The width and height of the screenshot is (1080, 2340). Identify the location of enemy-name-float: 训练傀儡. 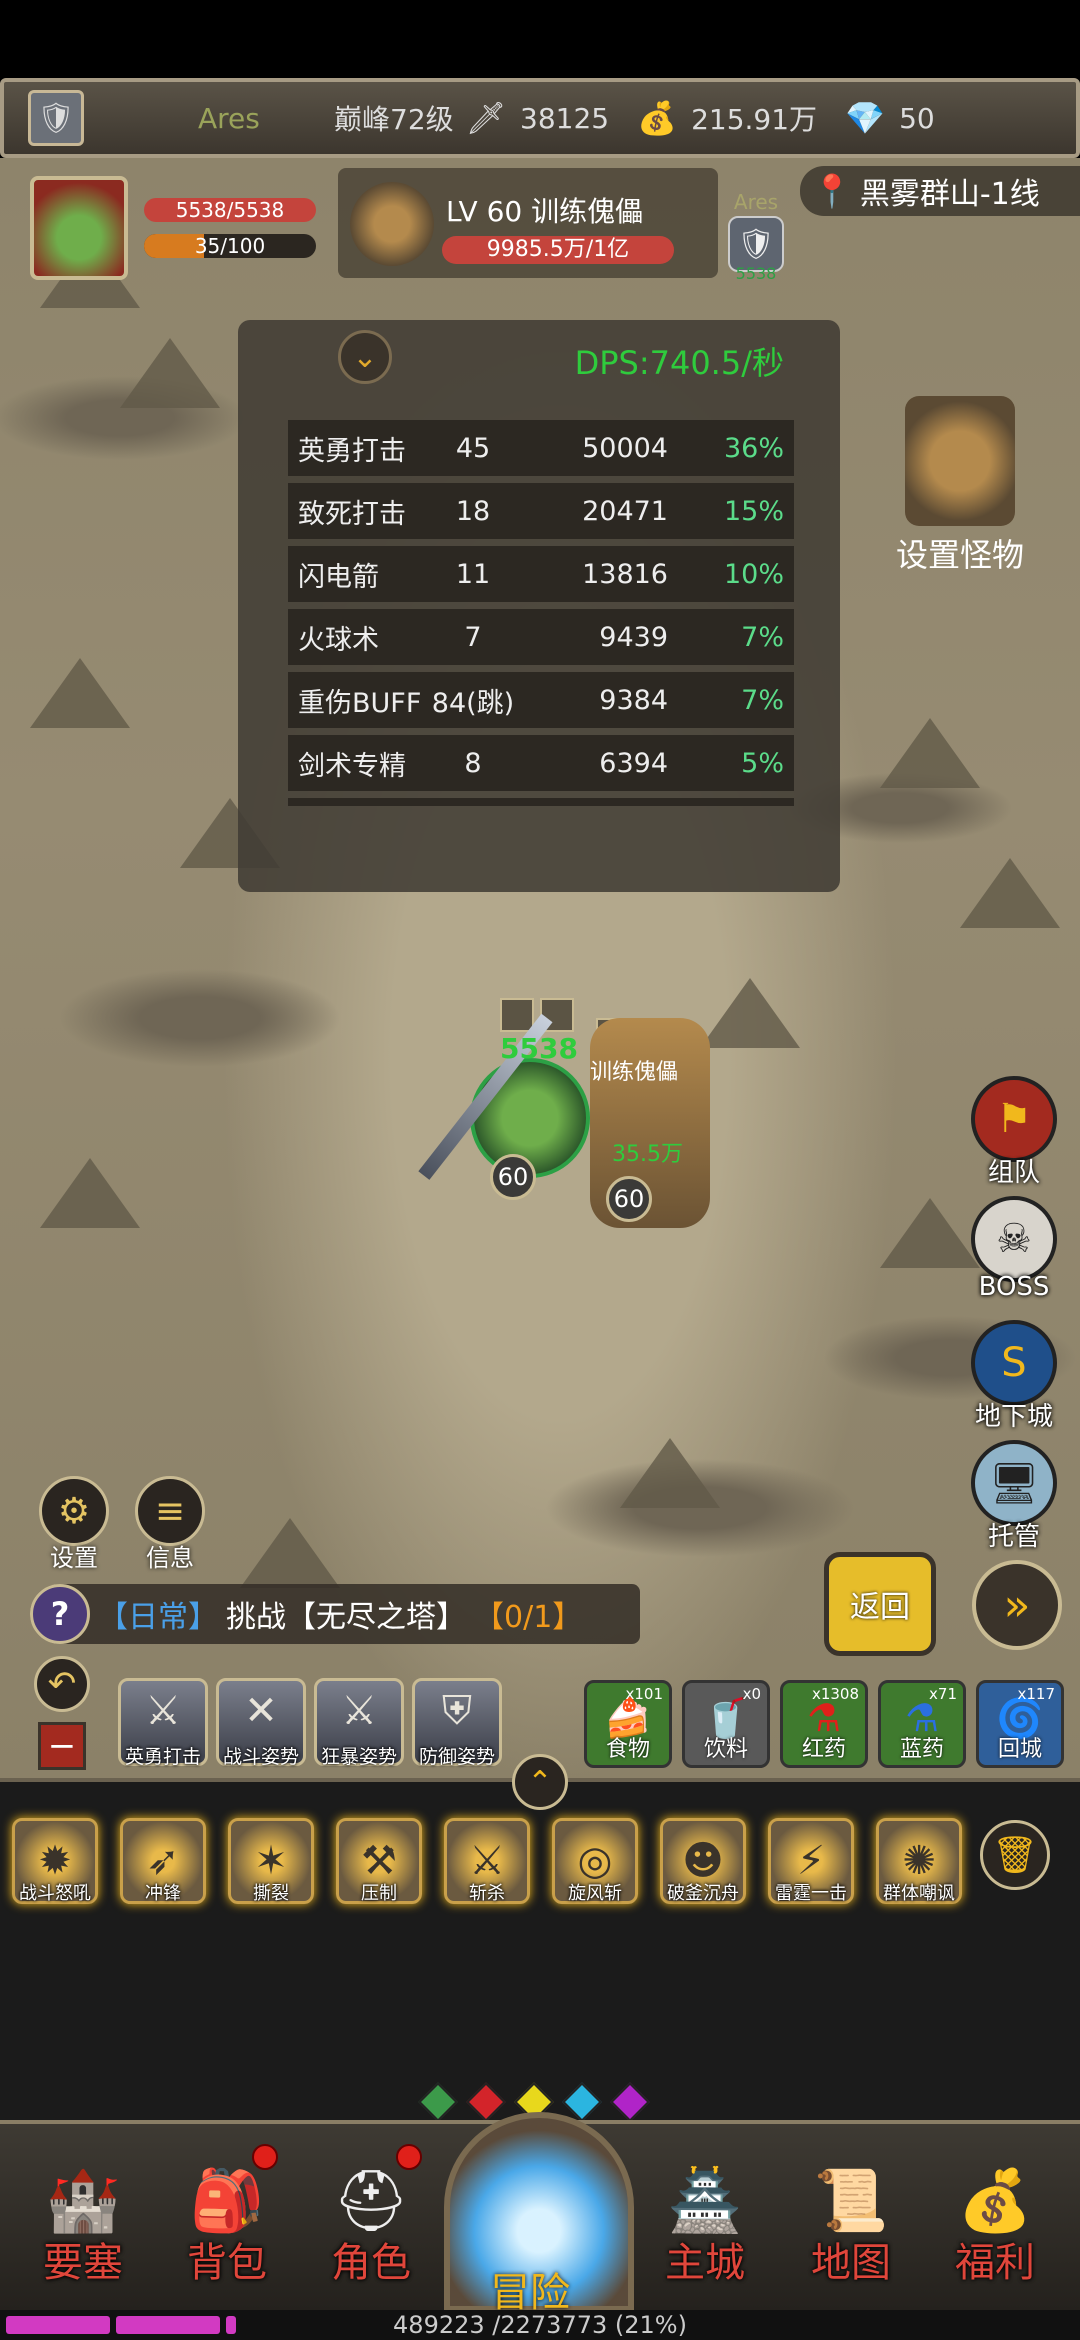
(634, 1072).